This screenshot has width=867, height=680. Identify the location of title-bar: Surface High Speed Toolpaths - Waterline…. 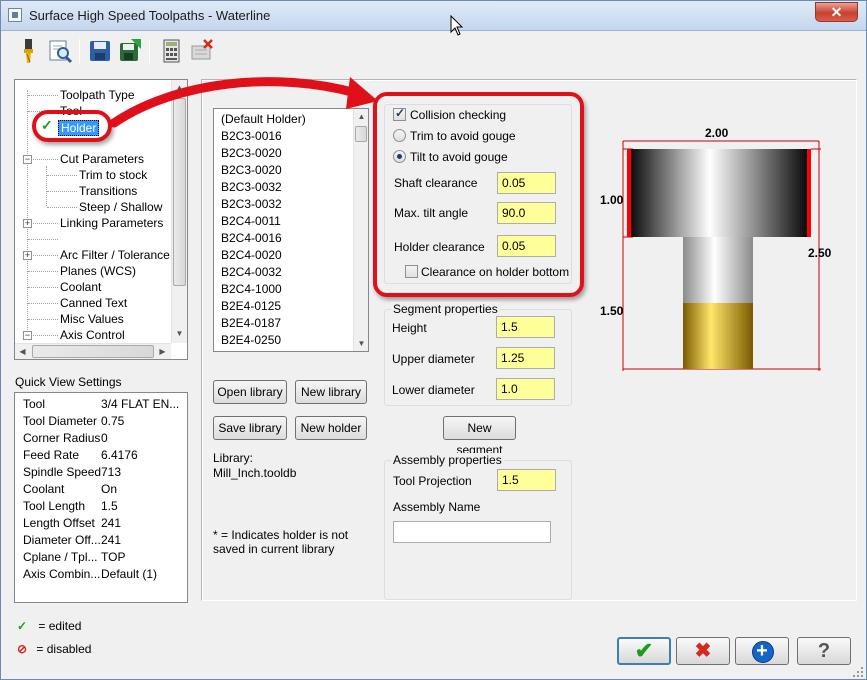
(433, 16).